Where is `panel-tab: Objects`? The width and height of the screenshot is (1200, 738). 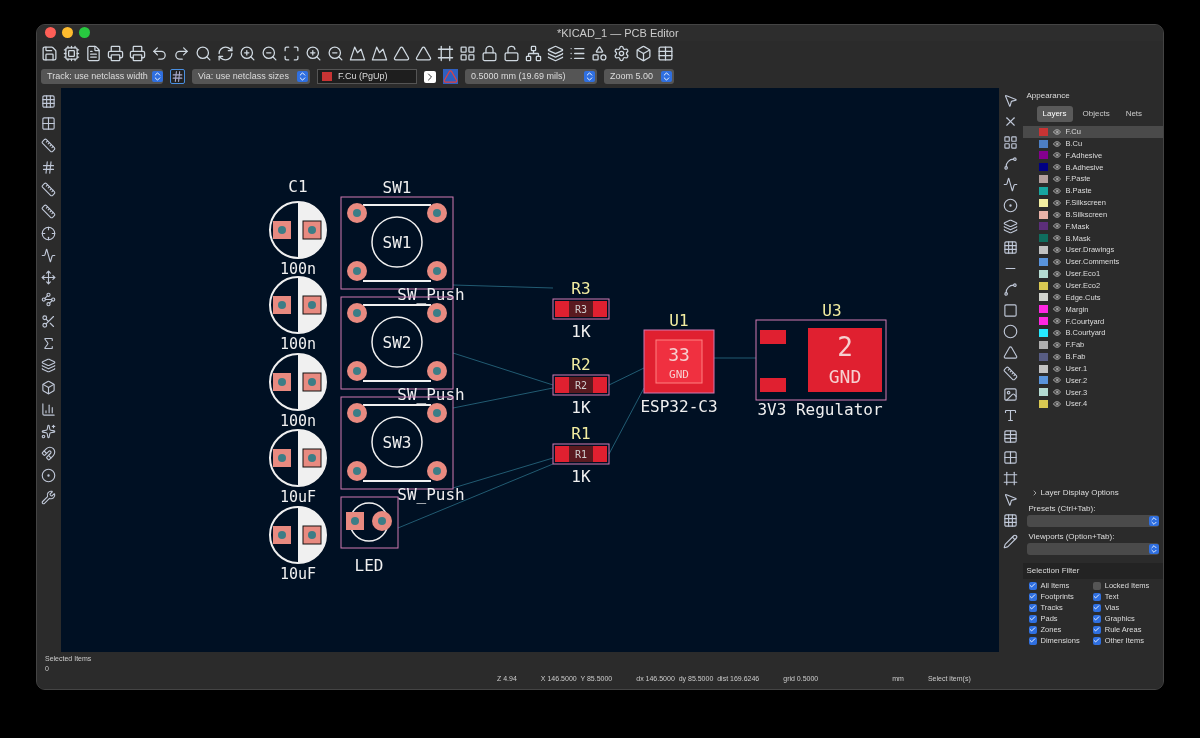
panel-tab: Objects is located at coordinates (1096, 113).